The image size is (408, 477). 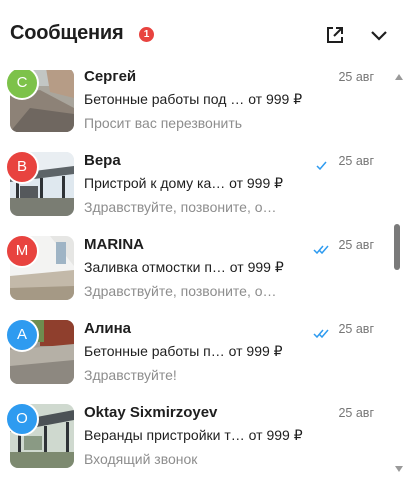 What do you see at coordinates (399, 77) in the screenshot?
I see `scroll-up-arrow-icon` at bounding box center [399, 77].